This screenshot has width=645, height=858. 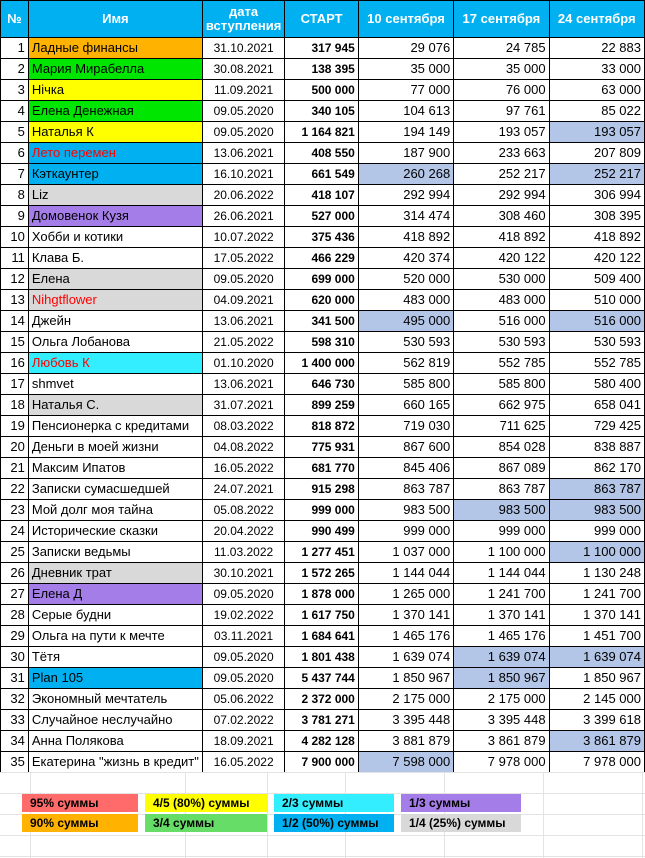 I want to click on start-amount-cell: 915 298, so click(x=321, y=489).